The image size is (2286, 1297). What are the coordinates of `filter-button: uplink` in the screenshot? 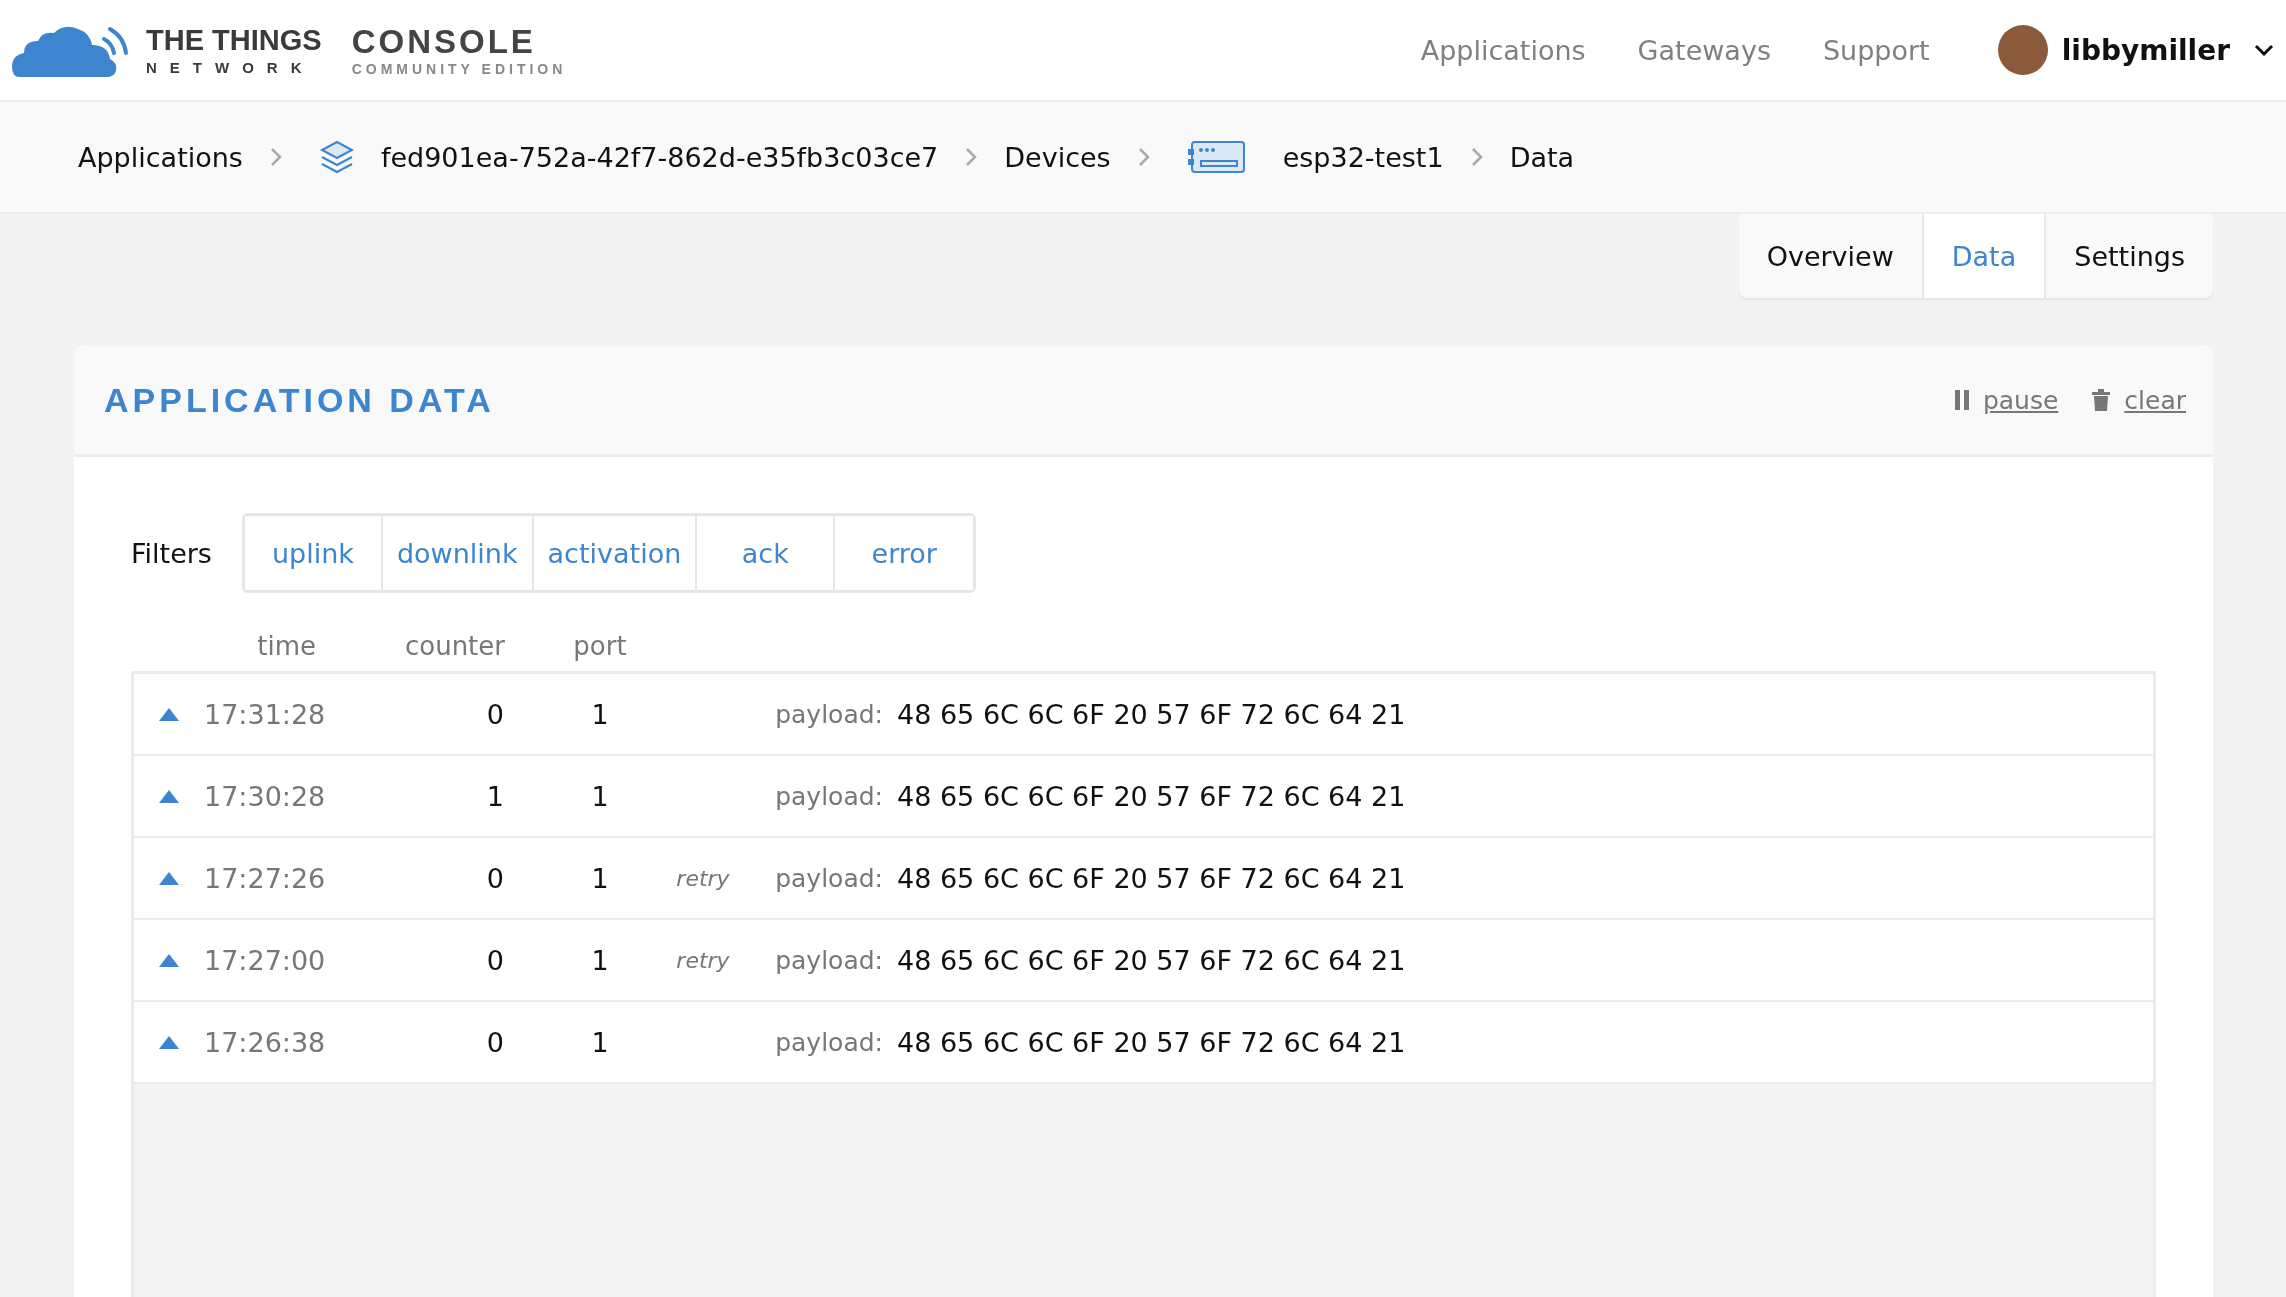 It's located at (313, 553).